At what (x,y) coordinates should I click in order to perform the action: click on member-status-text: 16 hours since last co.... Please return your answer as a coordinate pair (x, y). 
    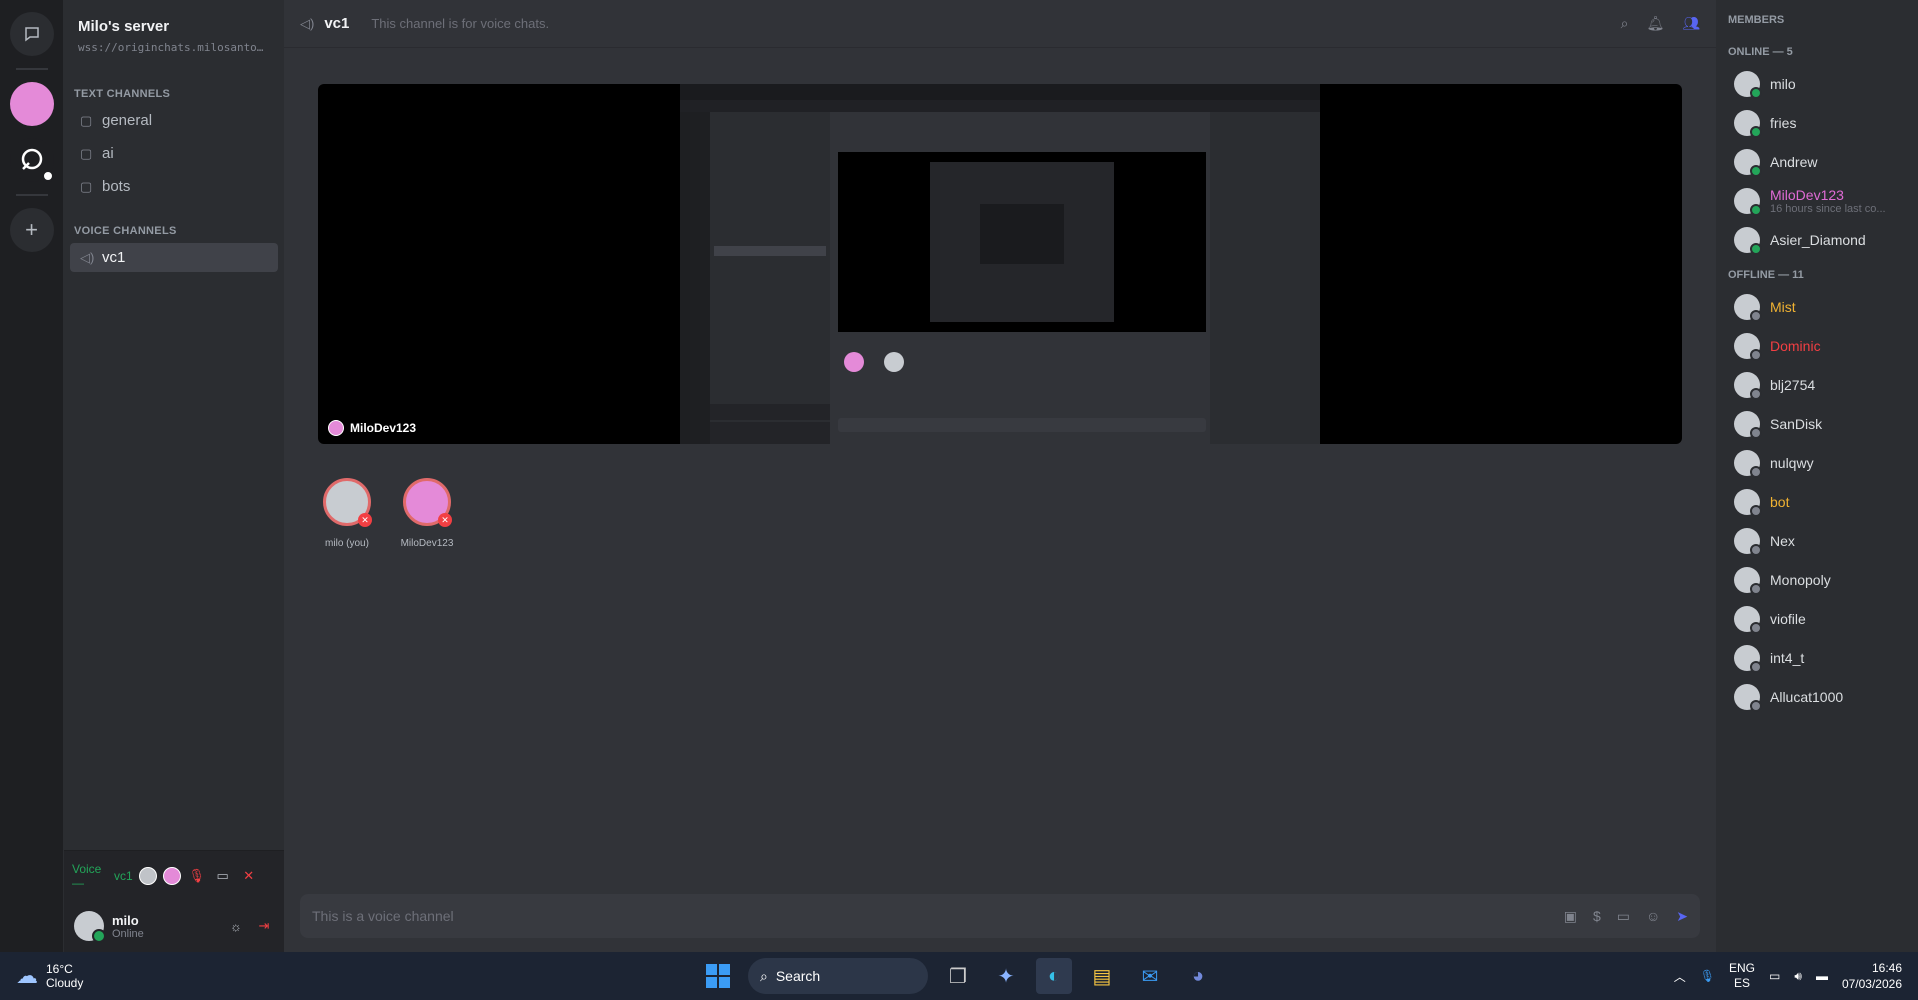
    Looking at the image, I should click on (1828, 208).